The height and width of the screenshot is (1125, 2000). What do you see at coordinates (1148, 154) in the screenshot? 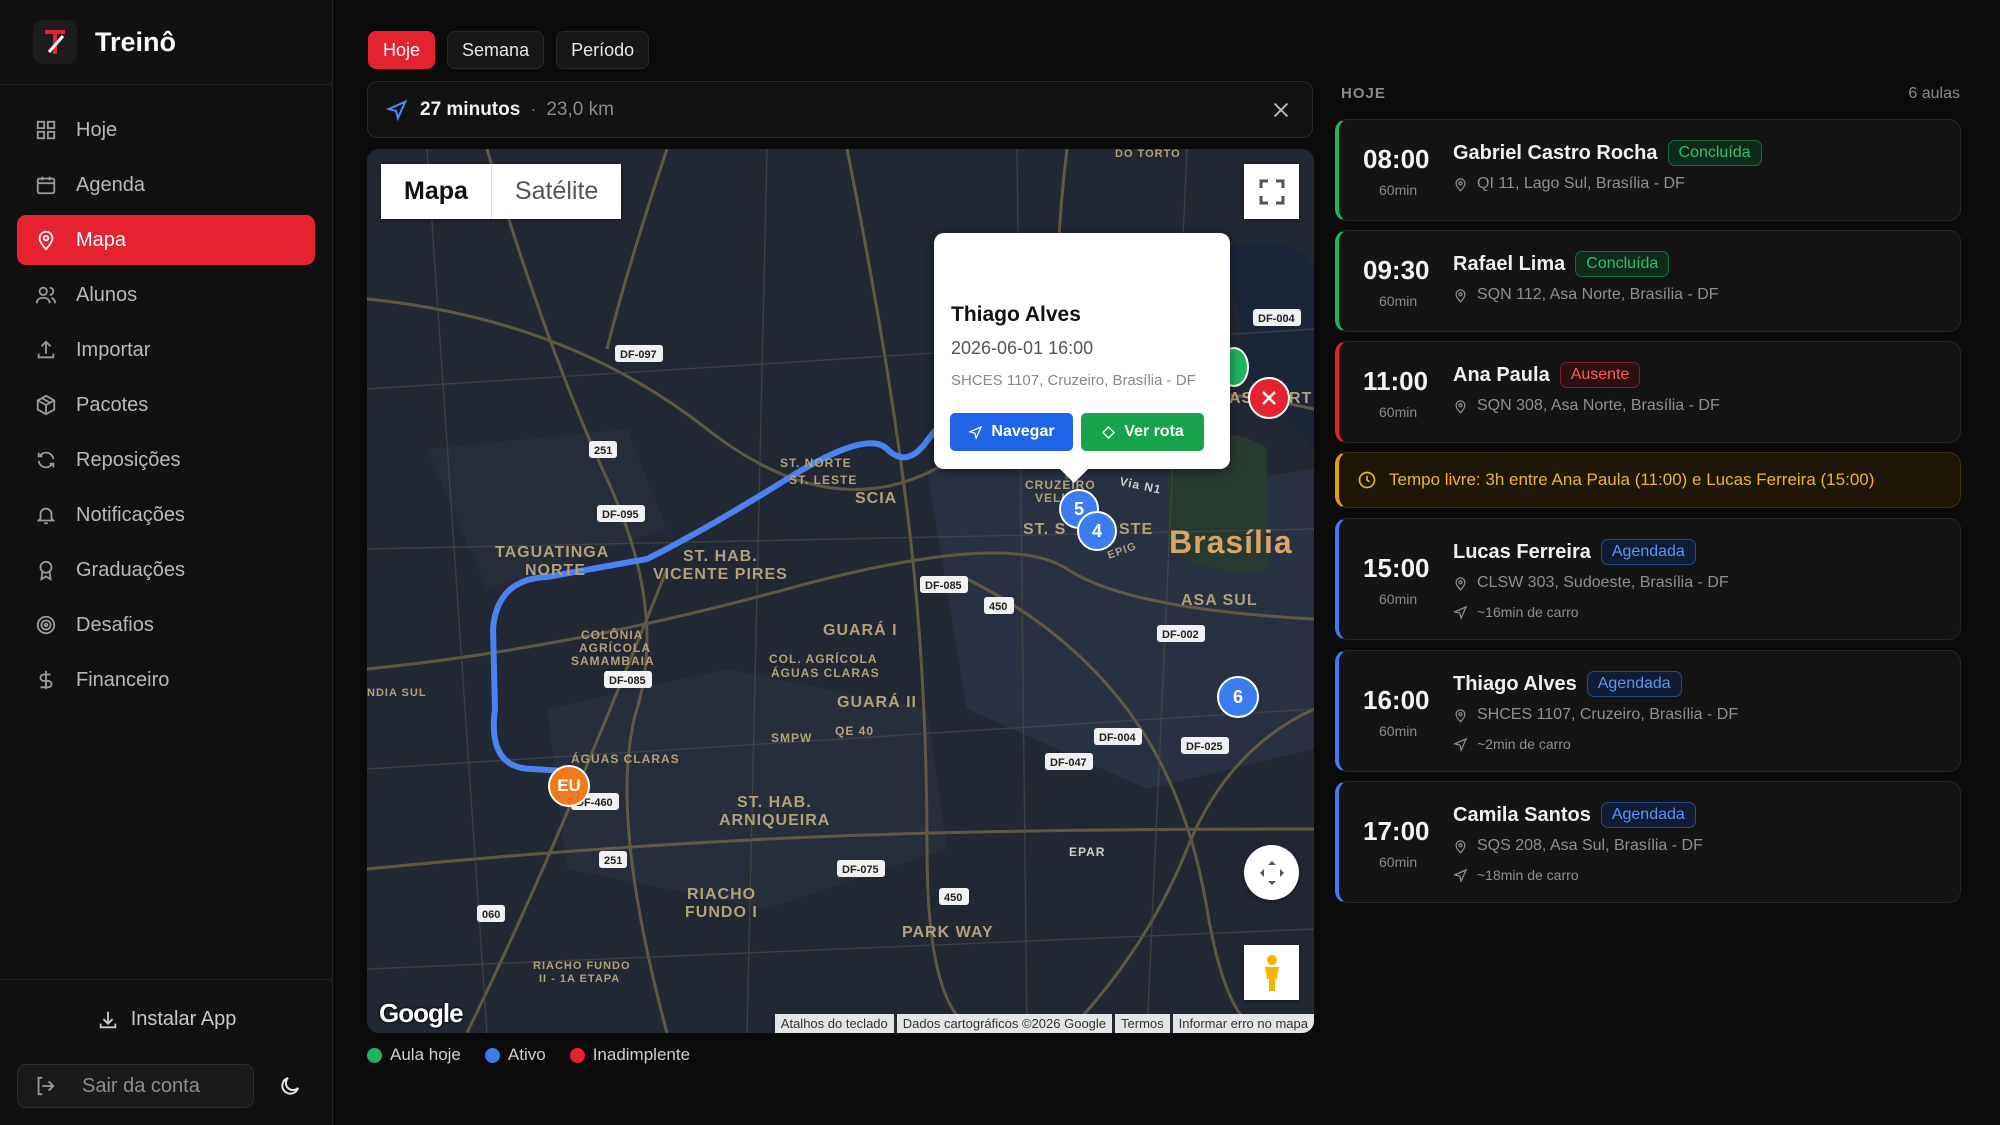
I see `map-label: DO TORTO` at bounding box center [1148, 154].